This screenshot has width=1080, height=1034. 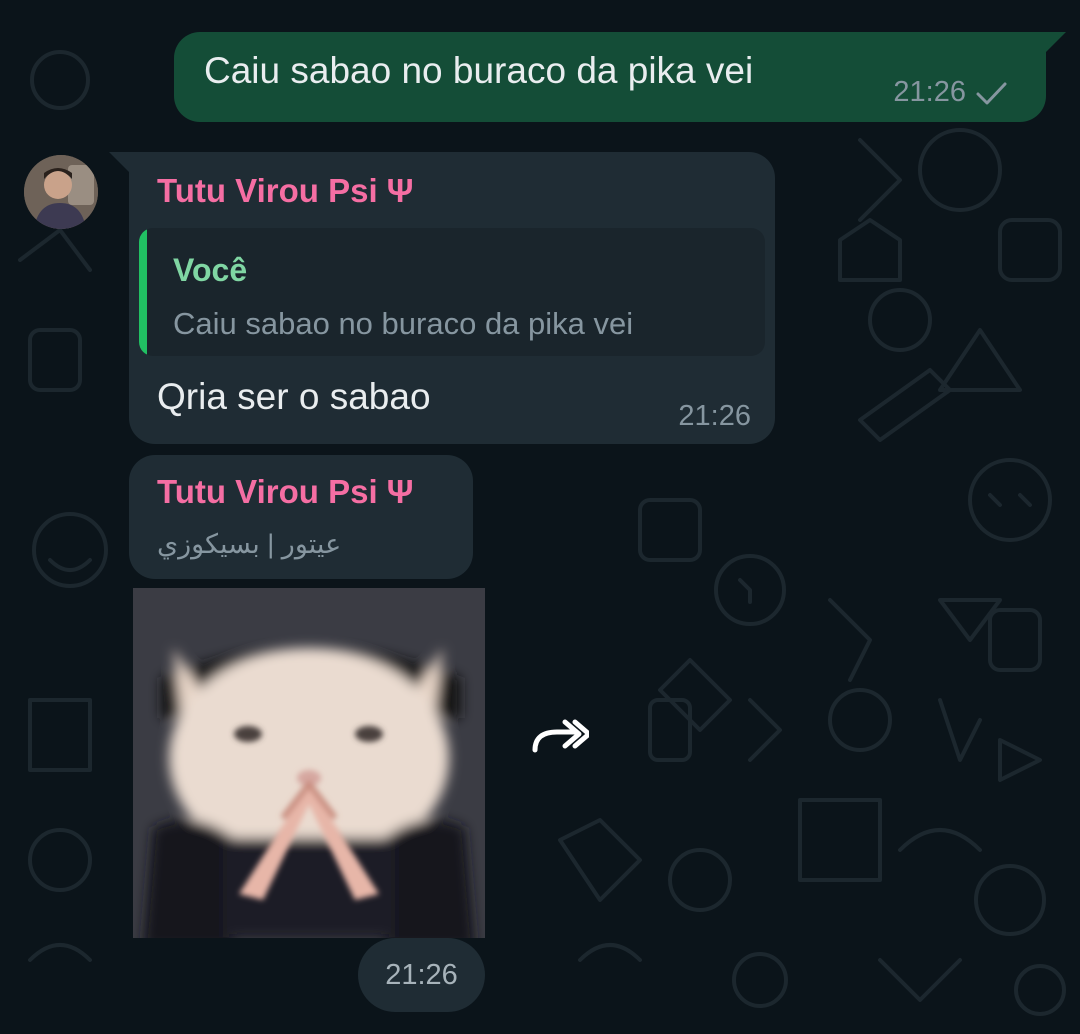 I want to click on outgoing-message-bubble: Caiu sabao no buraco da pika vei 21:26, so click(x=620, y=77).